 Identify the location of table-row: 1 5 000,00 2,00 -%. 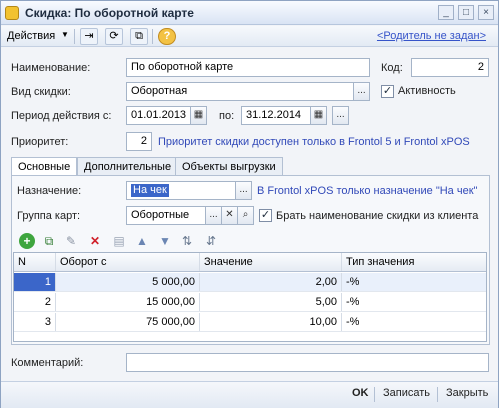
(250, 282).